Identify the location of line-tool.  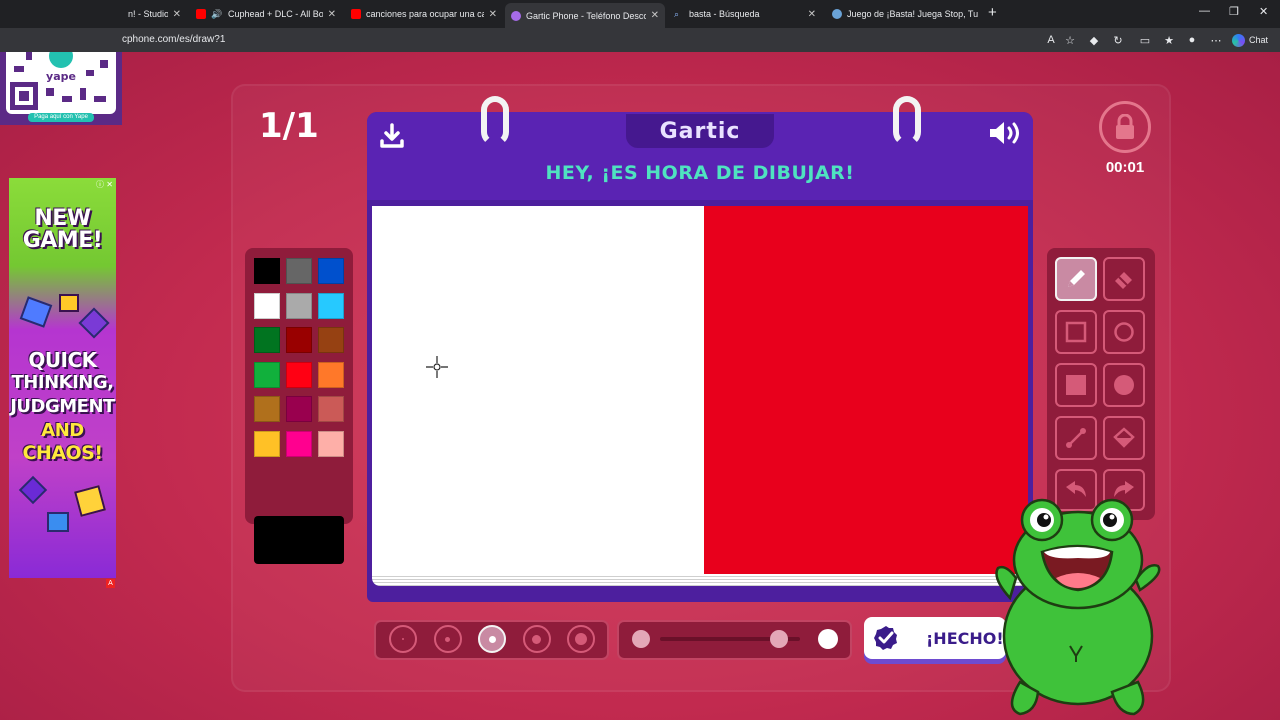
(1076, 438).